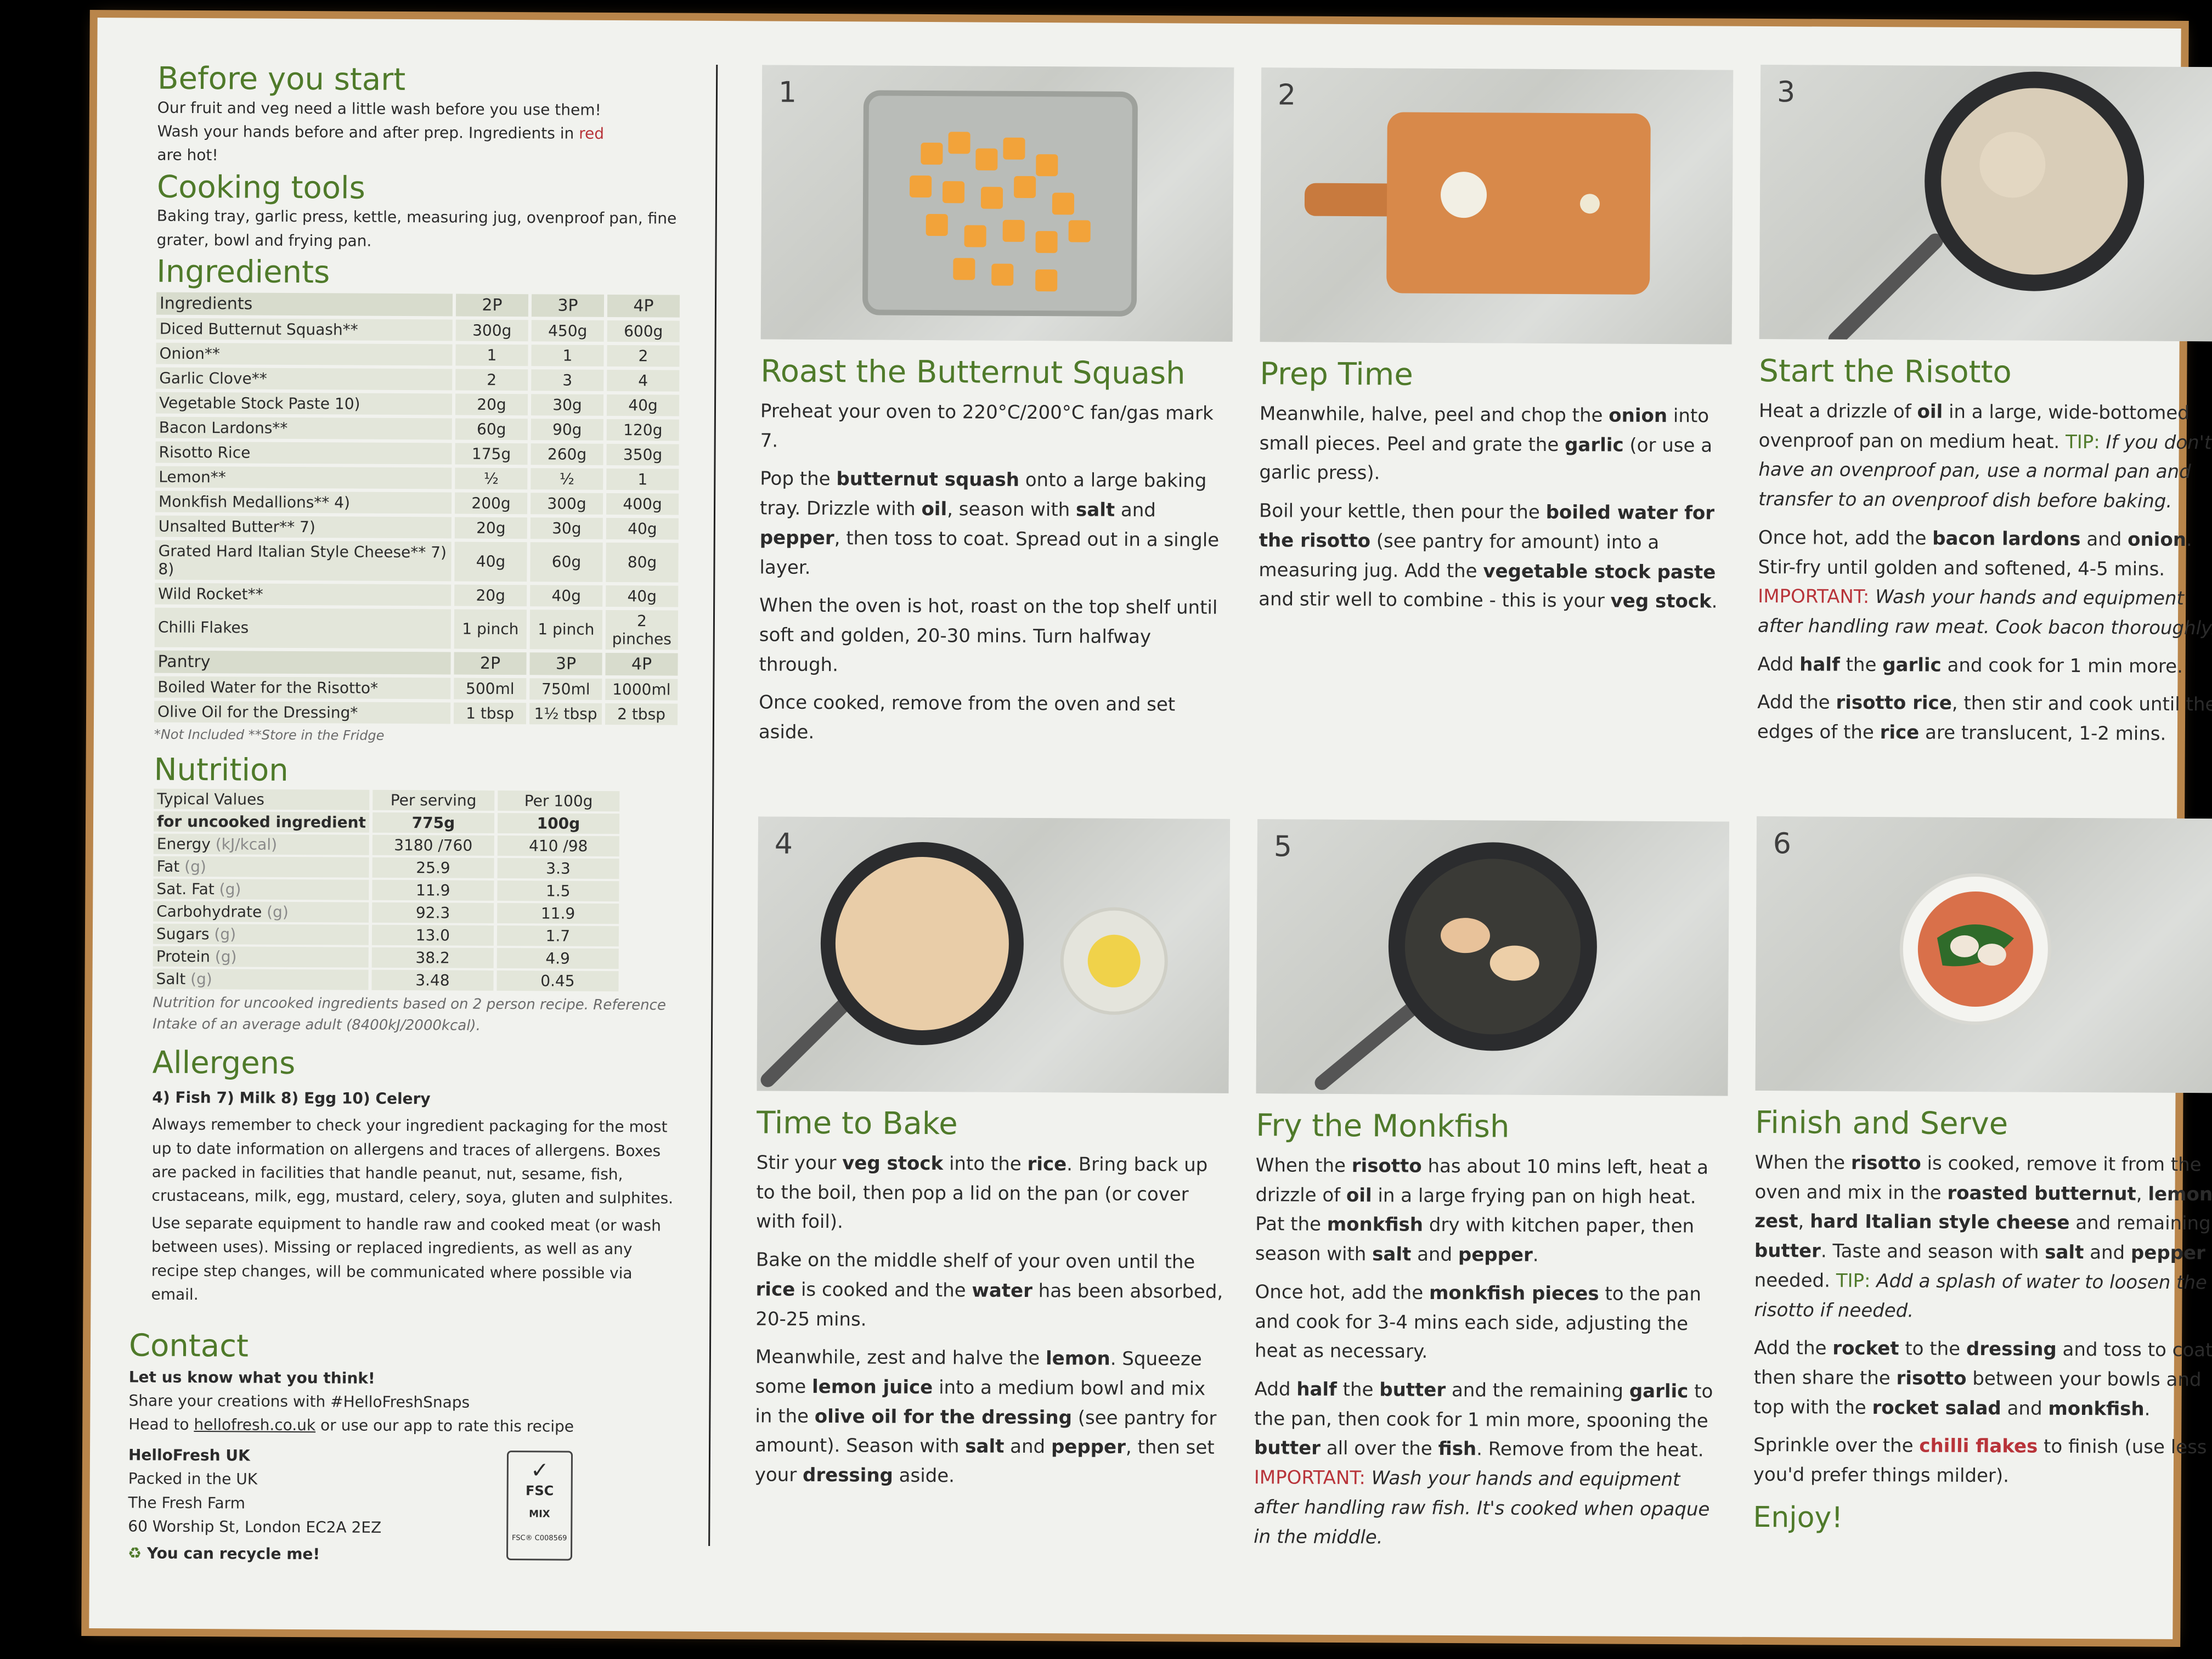  I want to click on step-5-photo: 5, so click(1493, 957).